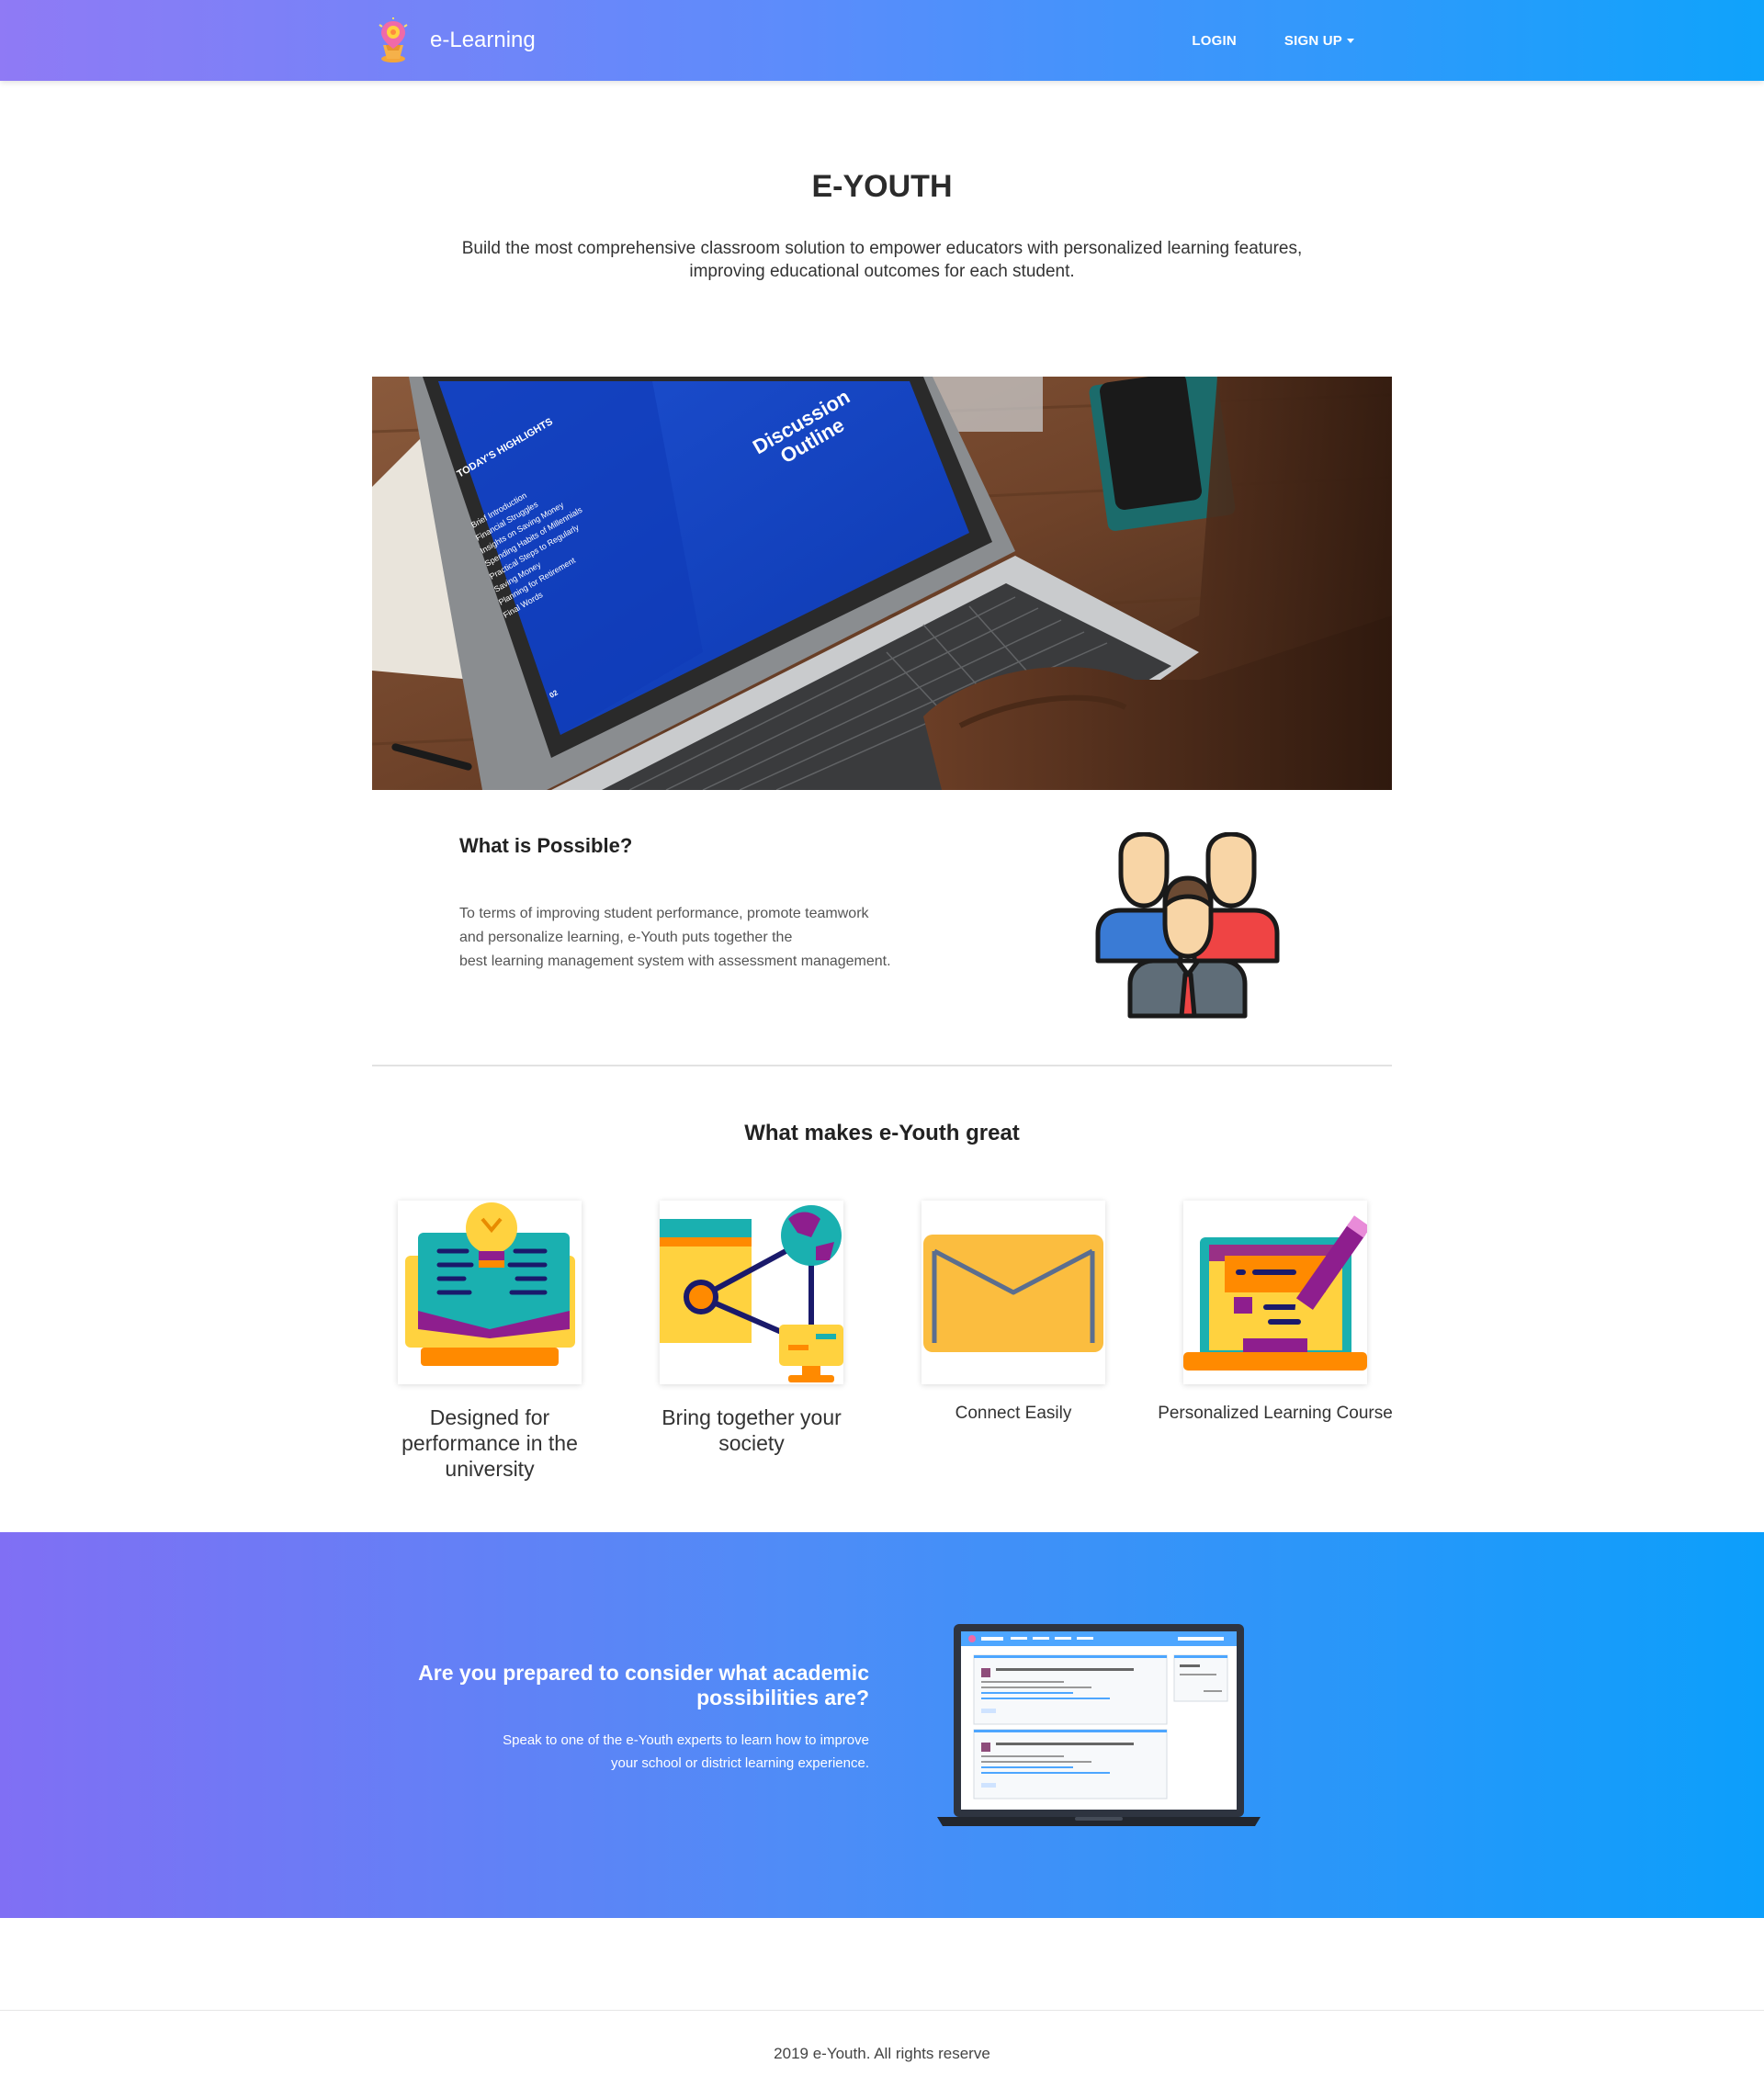 The height and width of the screenshot is (2087, 1764). What do you see at coordinates (1312, 40) in the screenshot?
I see `signup-label: SIGN UP` at bounding box center [1312, 40].